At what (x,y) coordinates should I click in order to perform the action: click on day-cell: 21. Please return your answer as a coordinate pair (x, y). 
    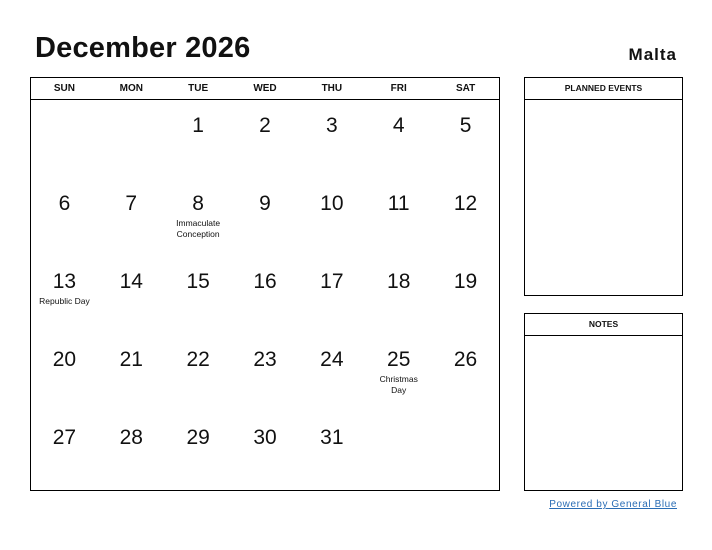
    Looking at the image, I should click on (131, 373).